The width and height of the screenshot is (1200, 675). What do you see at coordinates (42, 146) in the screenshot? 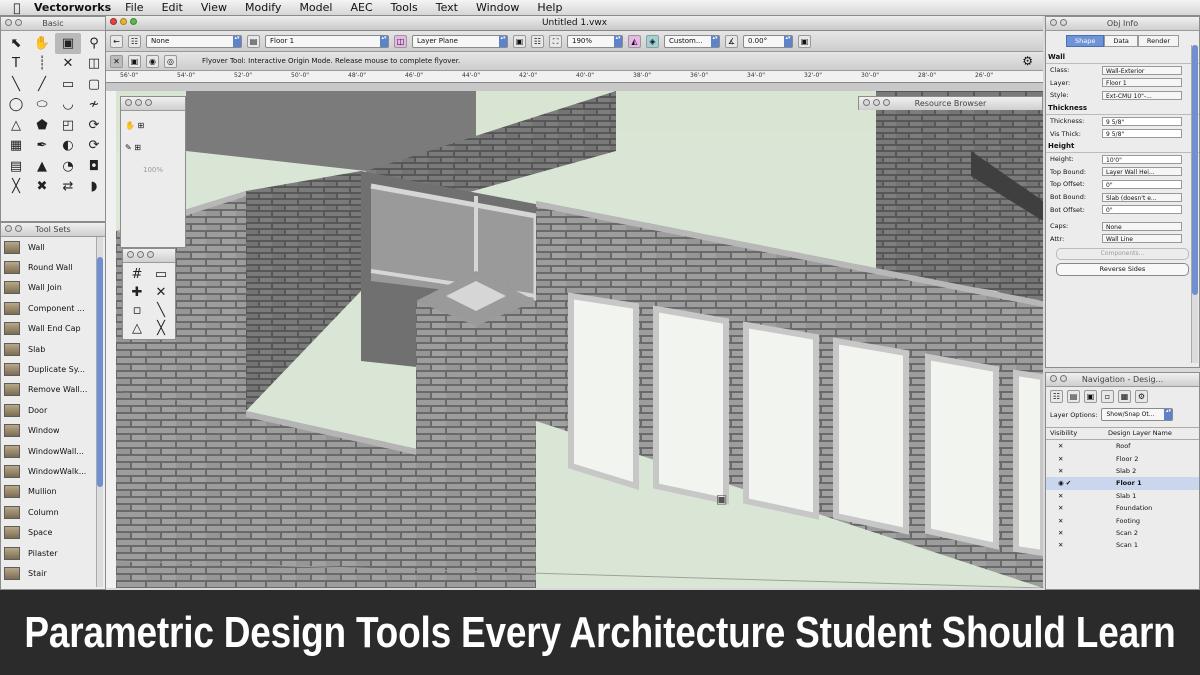
I see `eyedropper-tool-icon: ✒` at bounding box center [42, 146].